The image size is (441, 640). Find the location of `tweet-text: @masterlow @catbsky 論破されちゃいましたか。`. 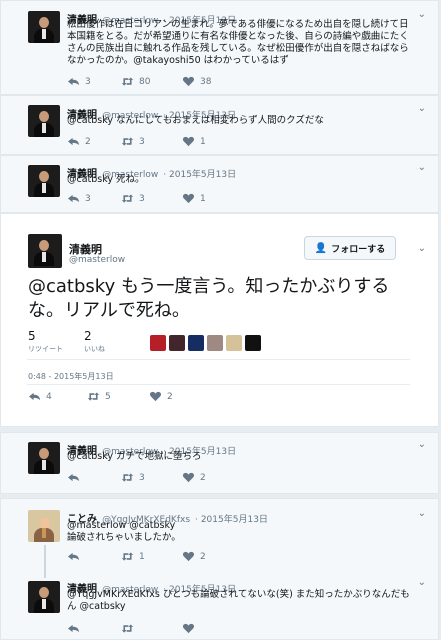

tweet-text: @masterlow @catbsky 論破されちゃいましたか。 is located at coordinates (124, 531).